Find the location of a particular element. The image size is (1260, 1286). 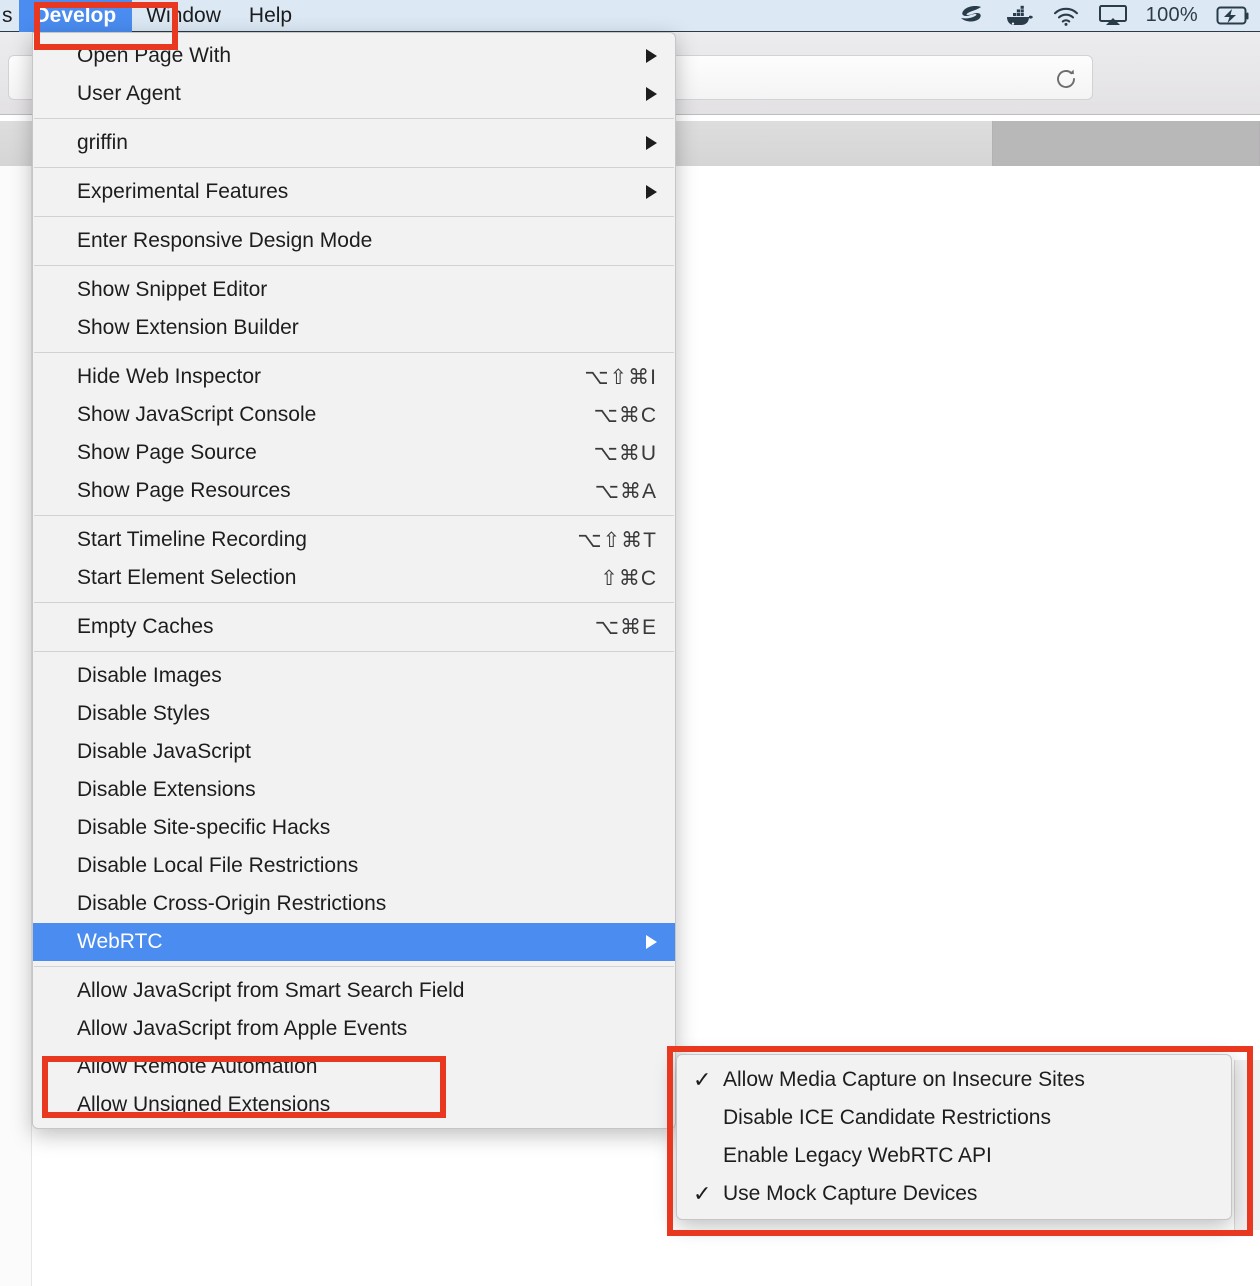

menu-item-allow-javascript-from-smart-search-field: Allow JavaScript from Smart Search Field is located at coordinates (354, 991).